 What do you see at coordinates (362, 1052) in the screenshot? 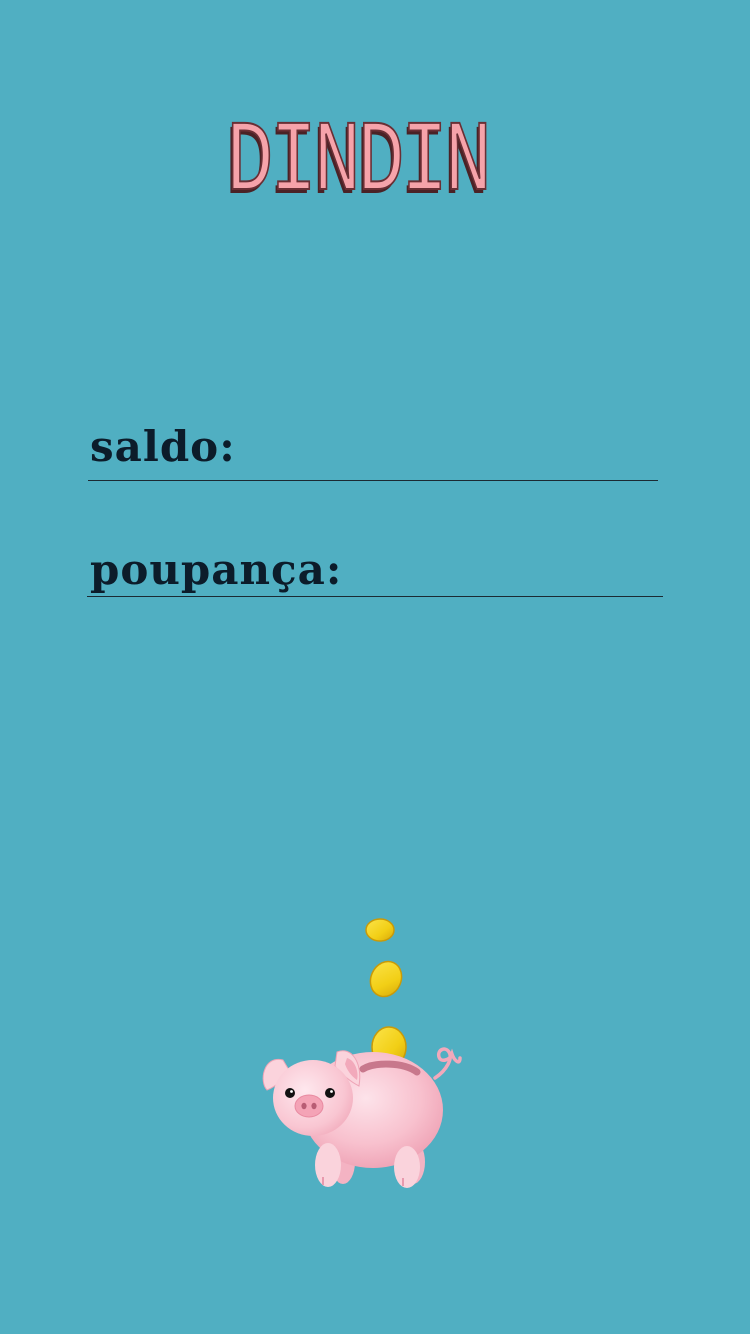
I see `piggy-bank-icon` at bounding box center [362, 1052].